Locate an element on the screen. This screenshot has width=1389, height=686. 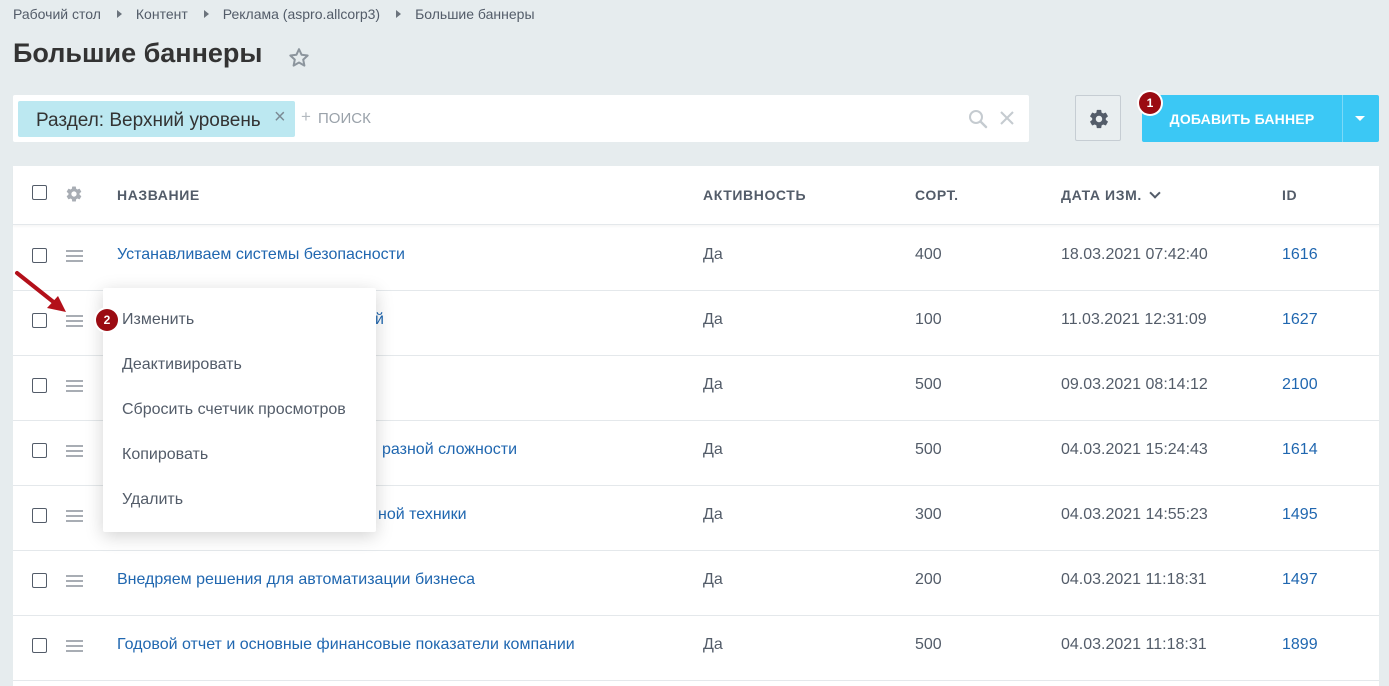
column-header-active: АКТИВНОСТЬ is located at coordinates (754, 195).